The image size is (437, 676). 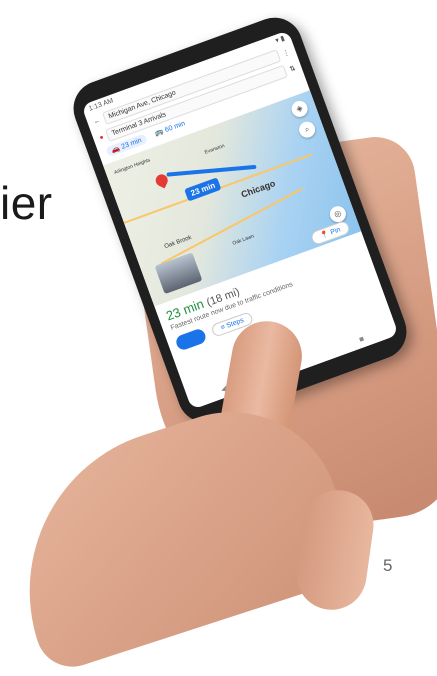 I want to click on destination-pin-icon: ●, so click(x=101, y=137).